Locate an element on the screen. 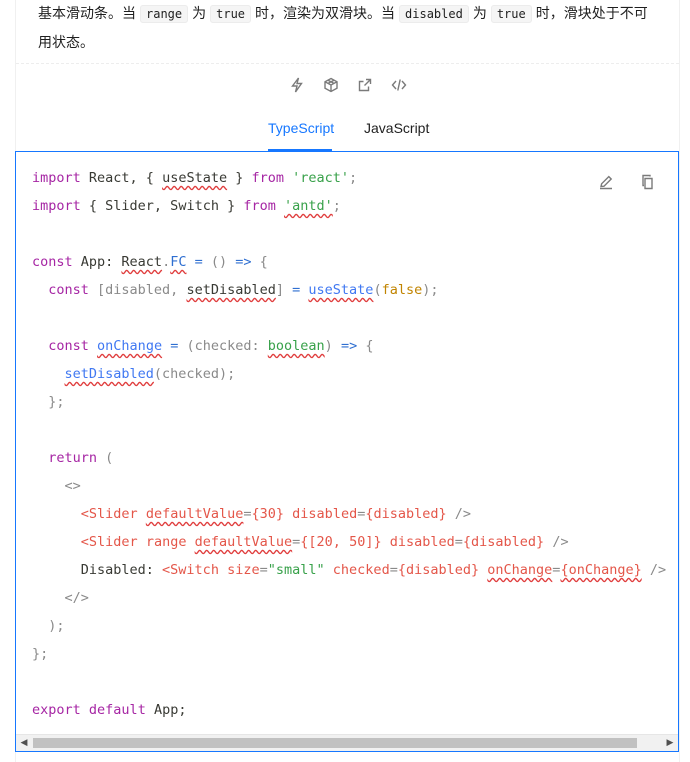 The width and height of the screenshot is (690, 762). code-line: return ( is located at coordinates (81, 458).